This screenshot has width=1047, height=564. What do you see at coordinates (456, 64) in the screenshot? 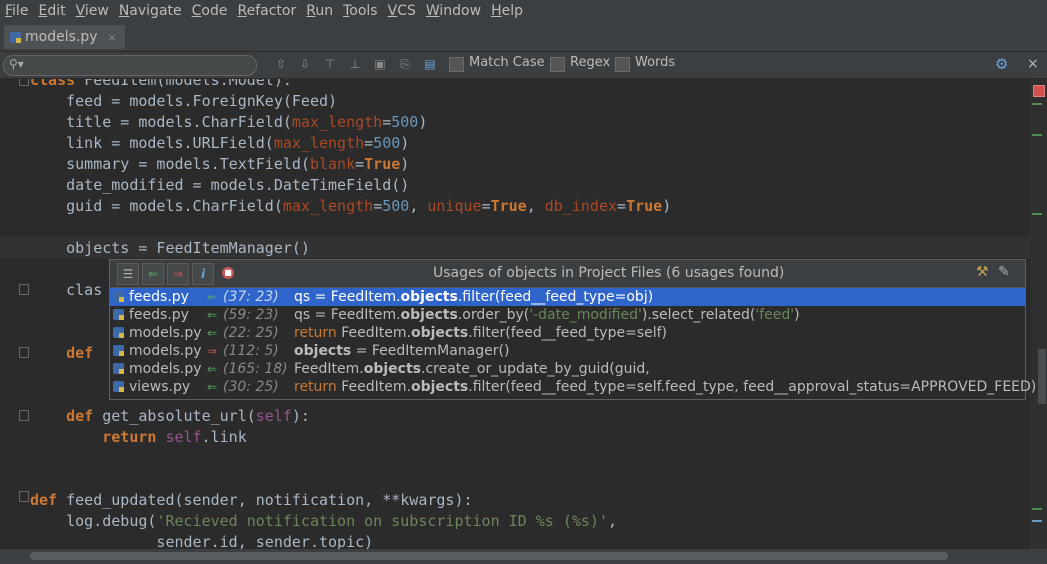
I see `match-case-checkbox` at bounding box center [456, 64].